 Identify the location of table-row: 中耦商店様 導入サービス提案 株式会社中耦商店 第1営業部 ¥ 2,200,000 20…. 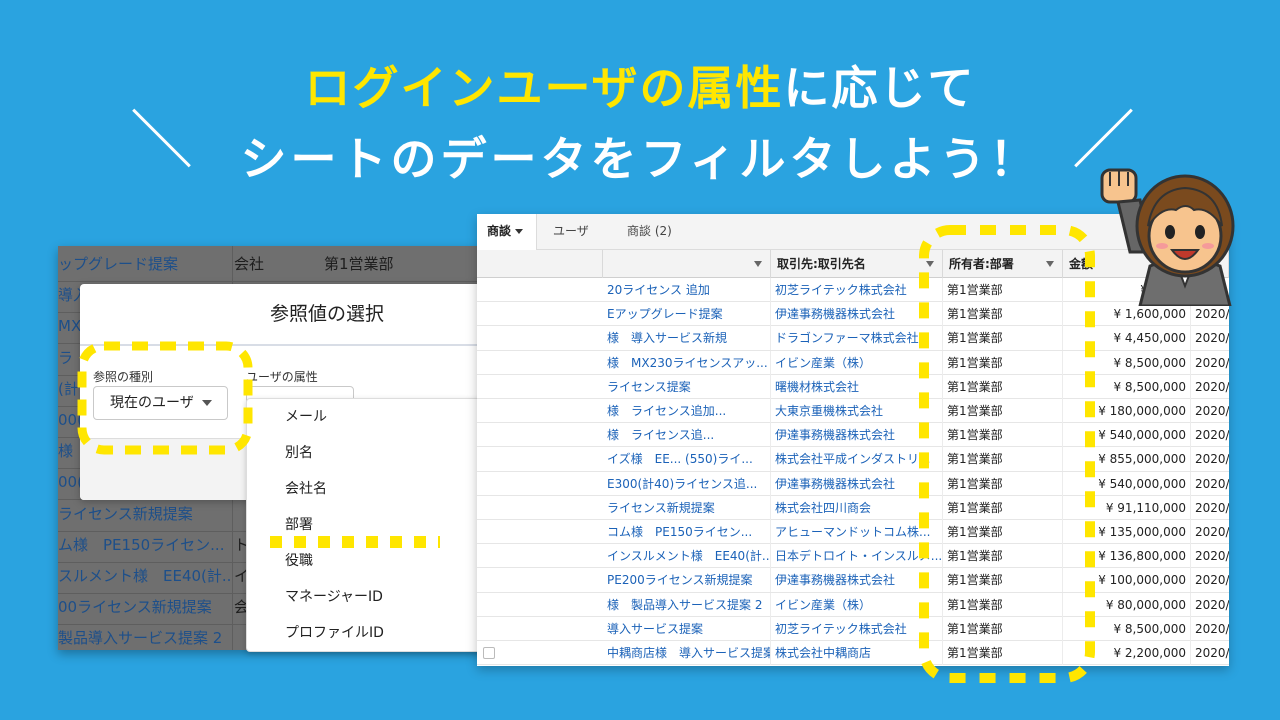
(853, 653).